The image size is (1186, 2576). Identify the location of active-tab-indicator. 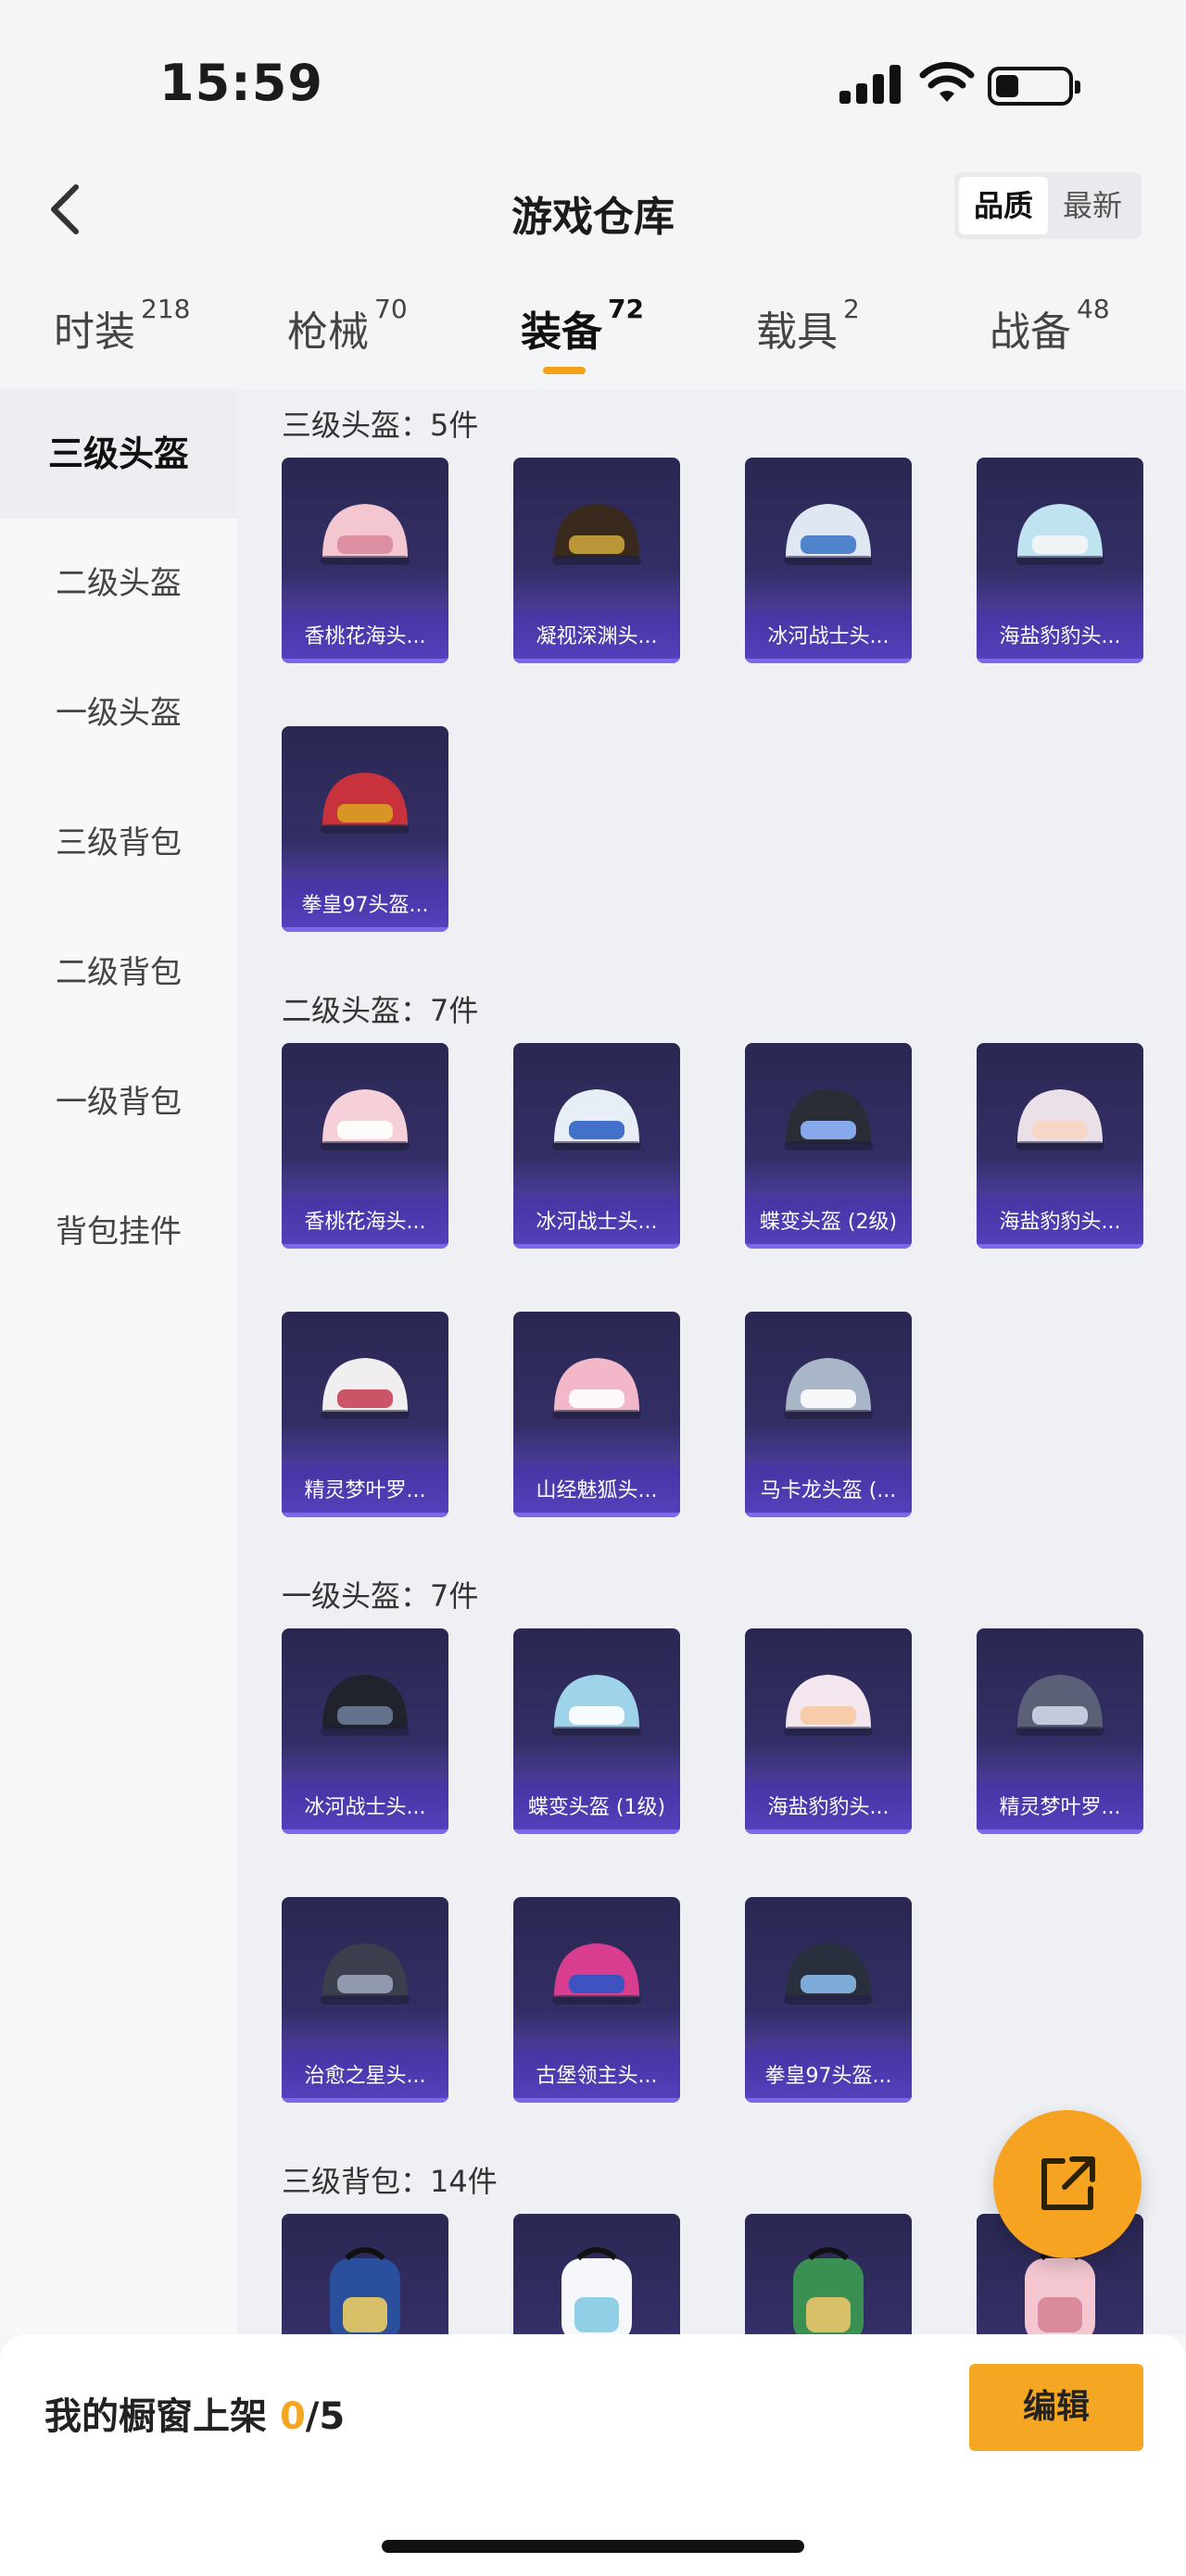
(564, 370).